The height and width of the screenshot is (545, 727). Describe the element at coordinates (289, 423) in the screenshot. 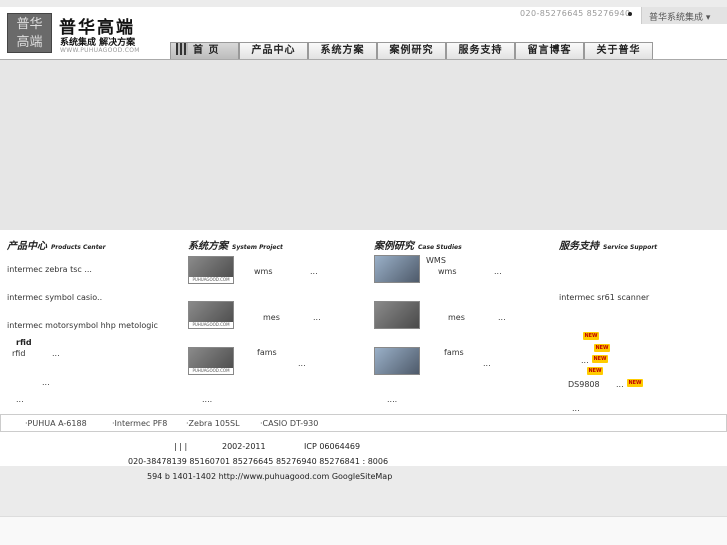

I see `product-bar-link: ·CASIO DT-930` at that location.